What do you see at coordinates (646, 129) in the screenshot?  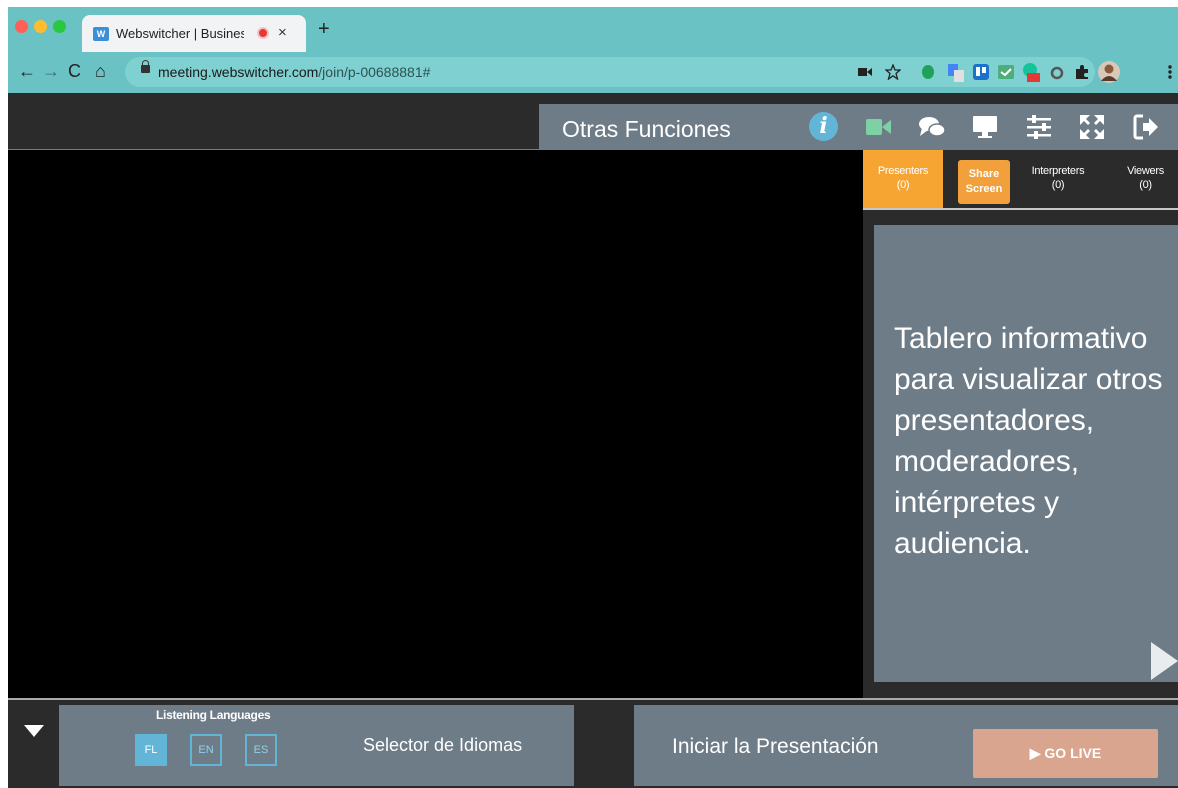 I see `functions-label: Otras Funciones` at bounding box center [646, 129].